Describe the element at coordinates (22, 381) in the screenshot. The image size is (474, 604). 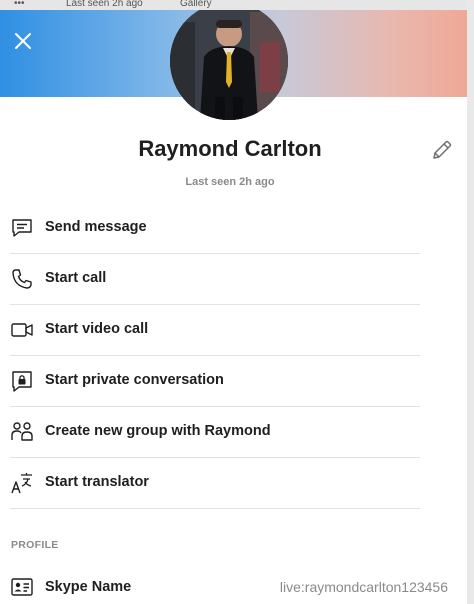
I see `lock-chat-icon` at that location.